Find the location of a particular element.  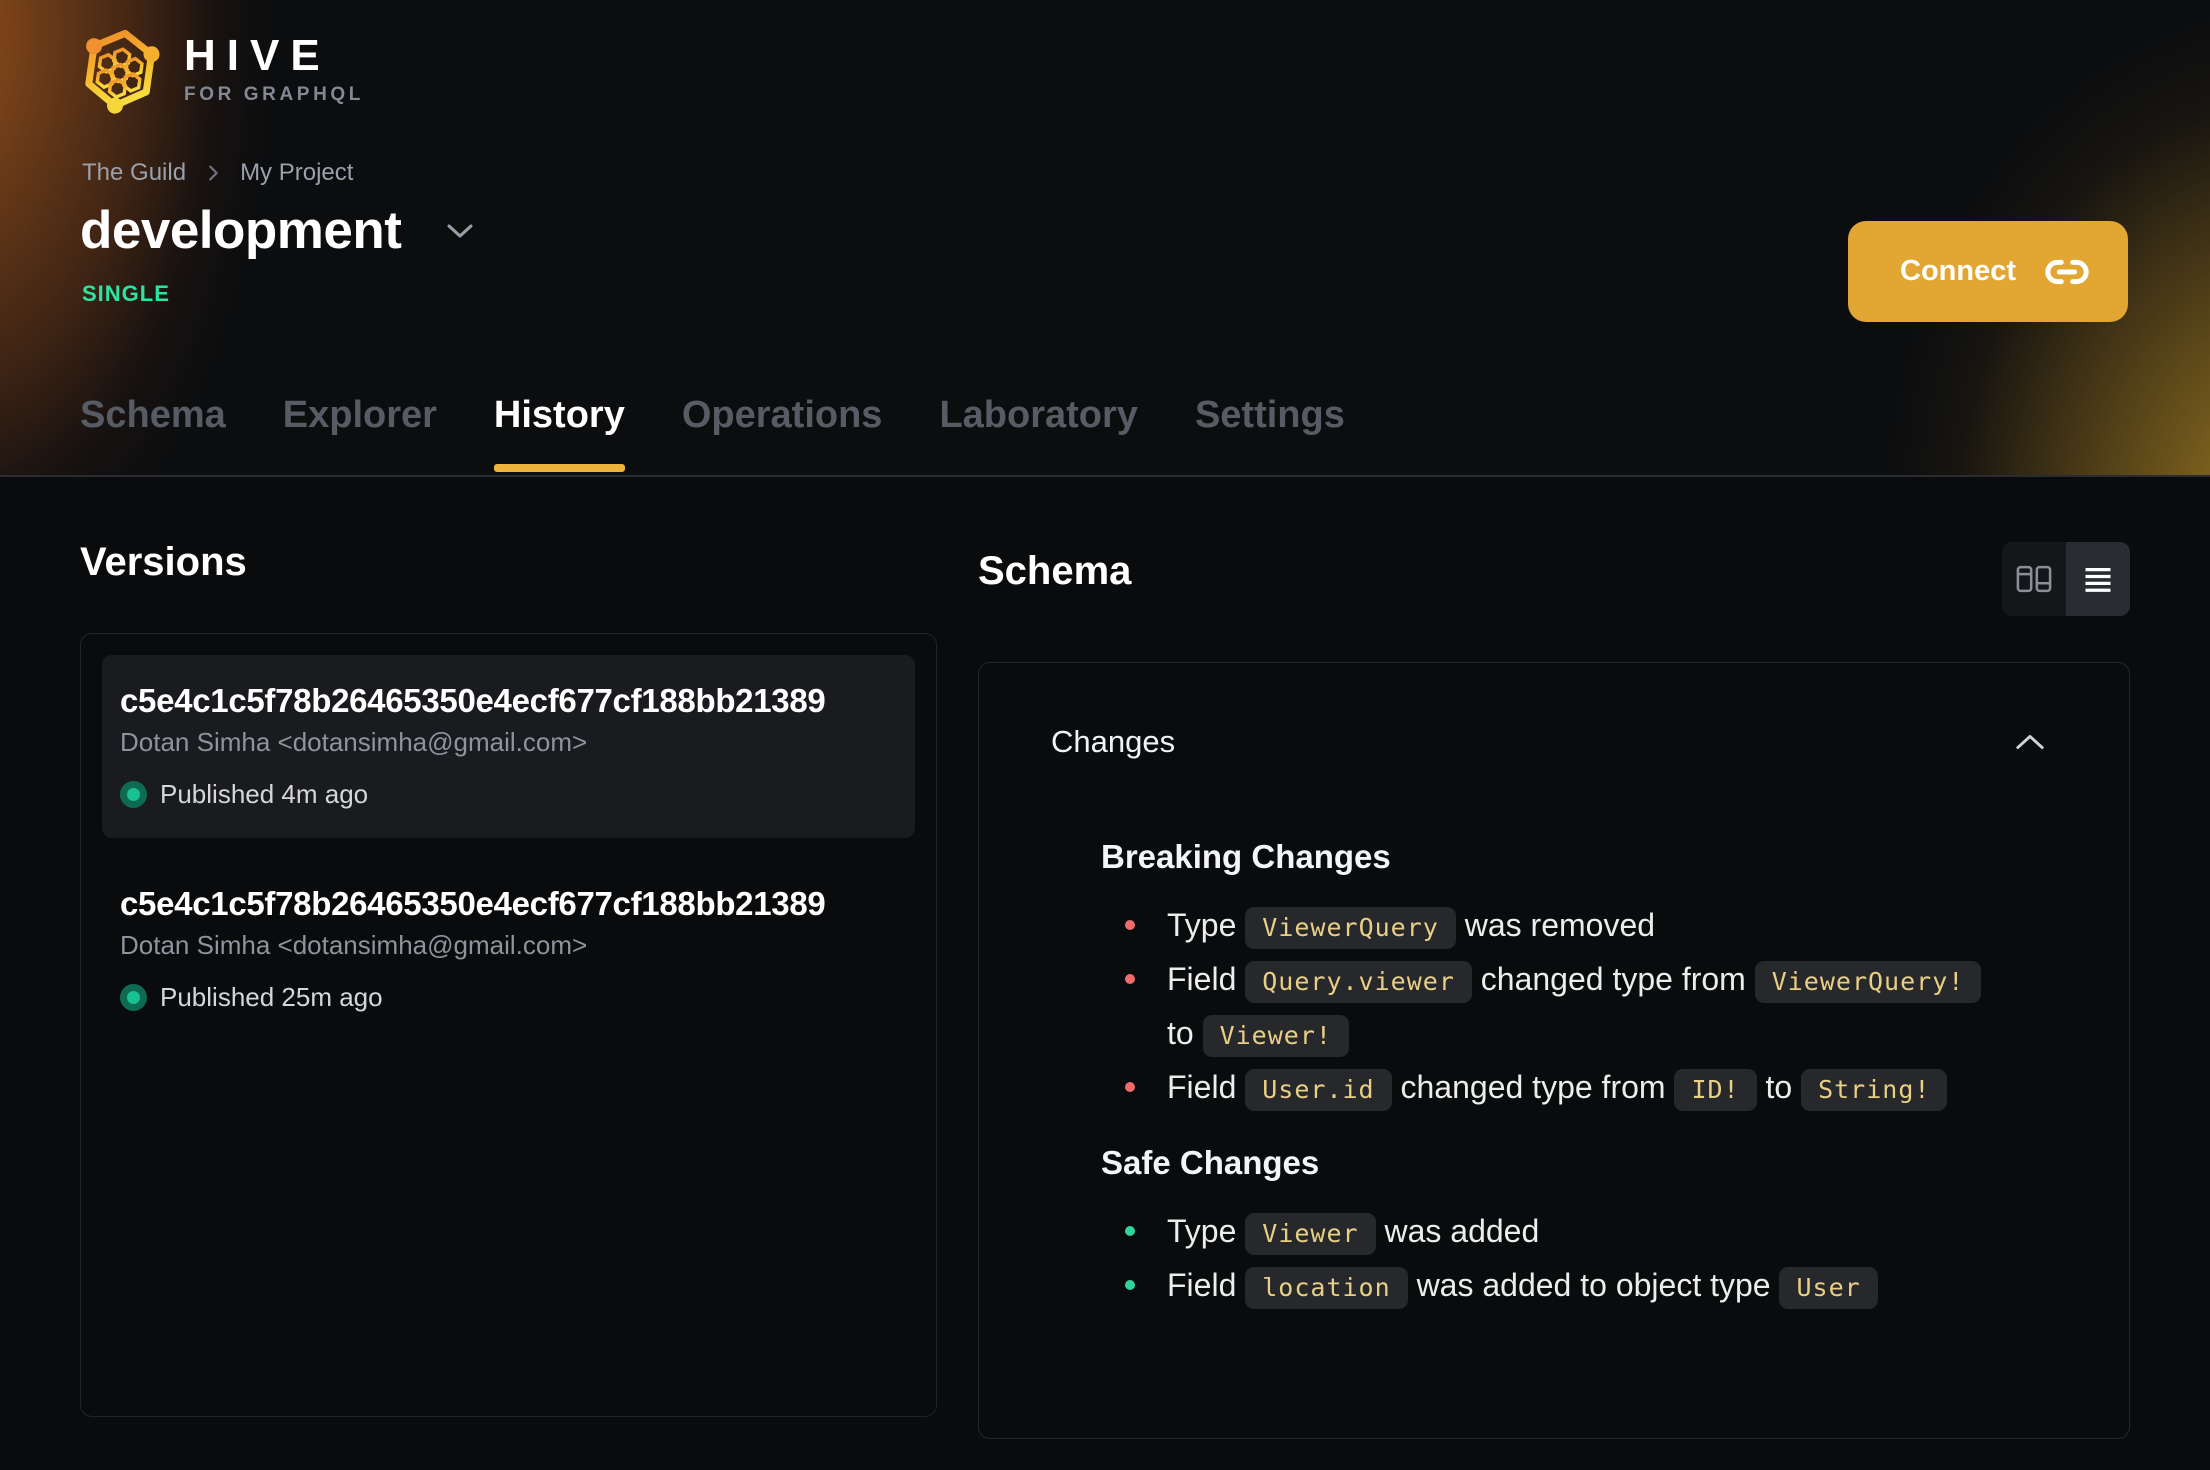

code-chip: Viewer is located at coordinates (1310, 1234).